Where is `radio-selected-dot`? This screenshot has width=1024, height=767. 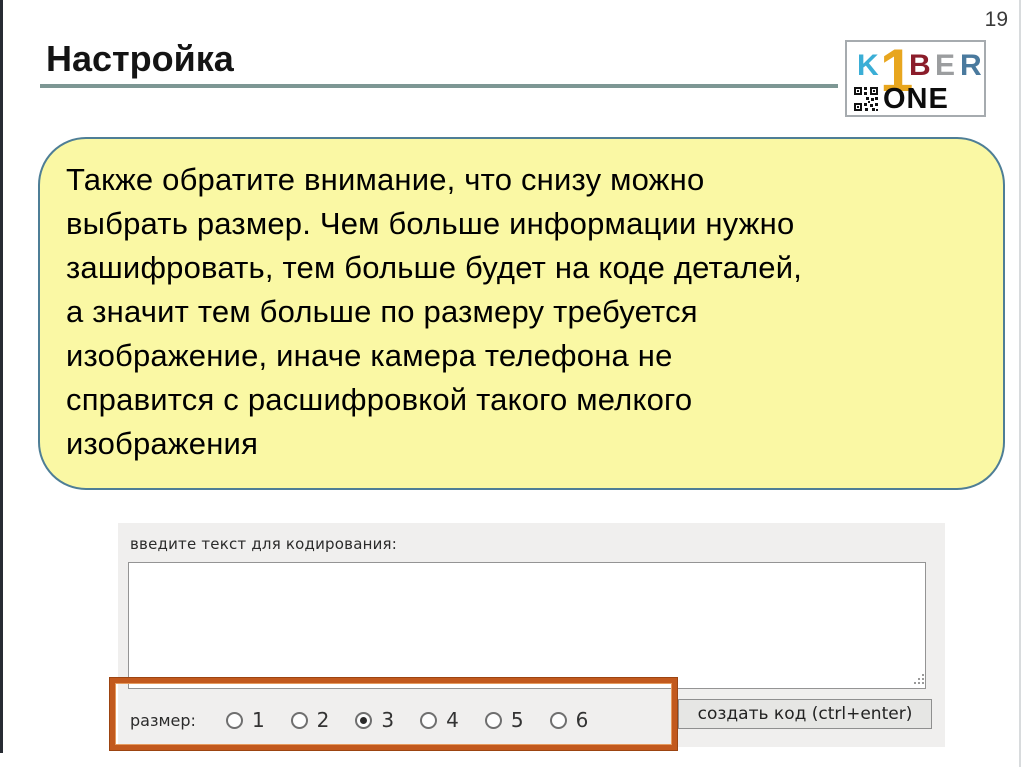 radio-selected-dot is located at coordinates (364, 720).